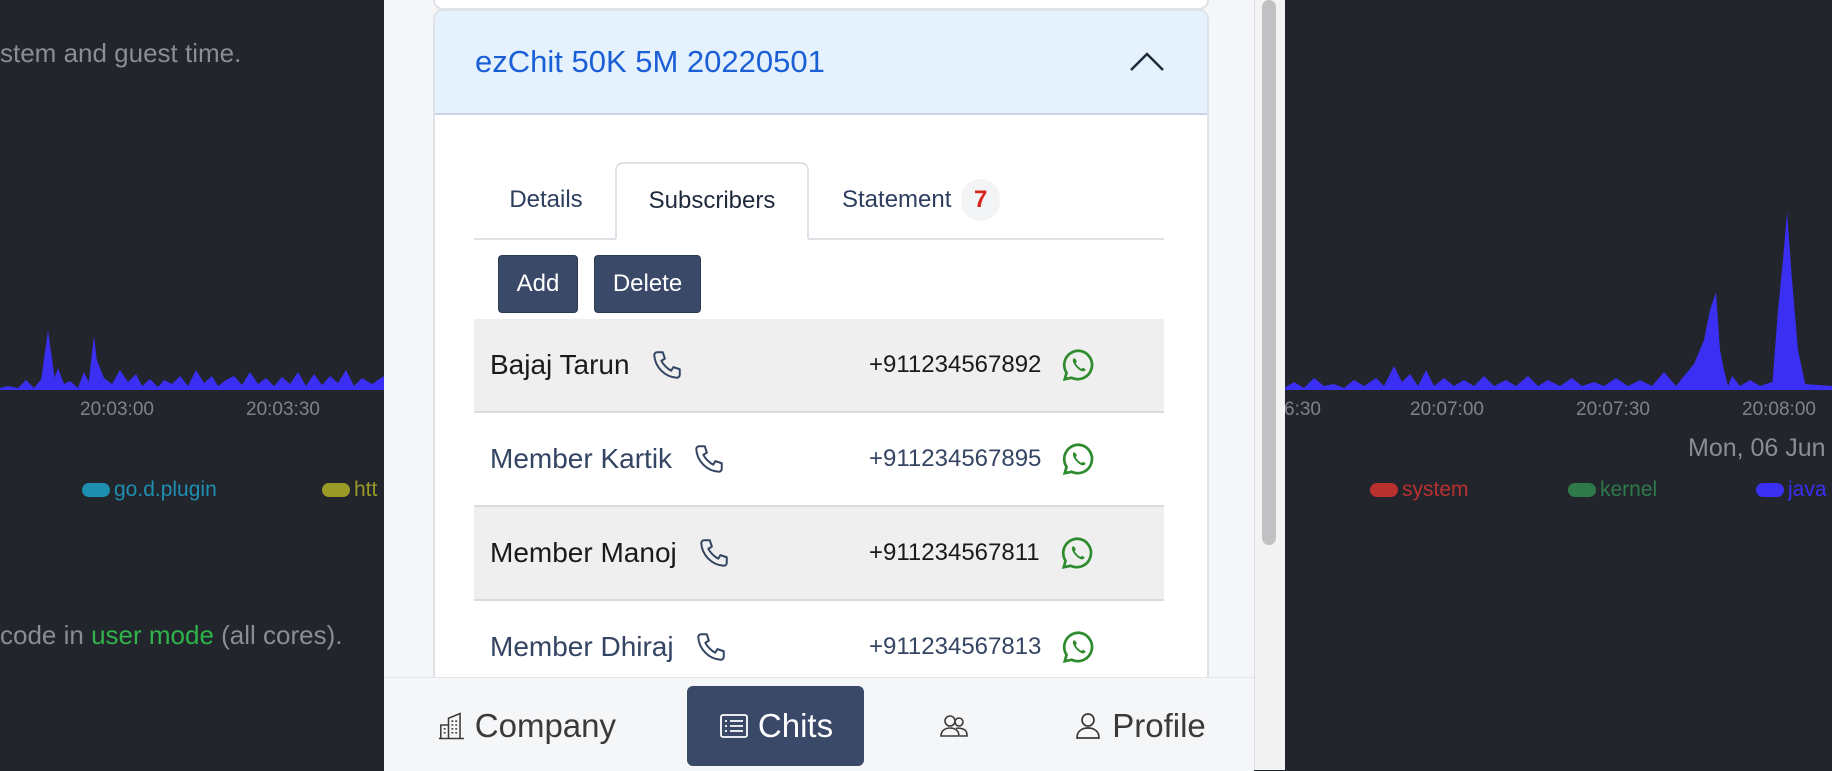 The image size is (1832, 771). Describe the element at coordinates (734, 726) in the screenshot. I see `list-icon` at that location.